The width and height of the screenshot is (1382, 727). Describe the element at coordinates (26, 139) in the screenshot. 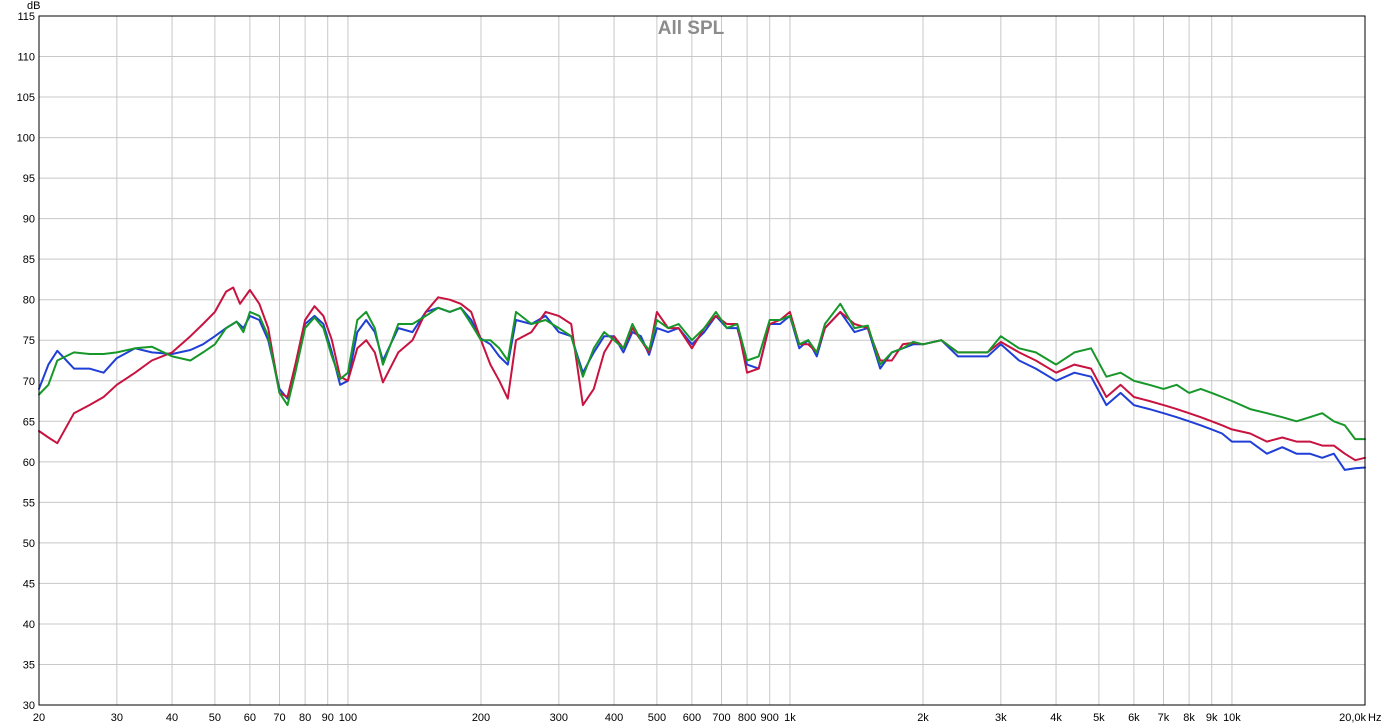

I see `y-tick-label: 100` at that location.